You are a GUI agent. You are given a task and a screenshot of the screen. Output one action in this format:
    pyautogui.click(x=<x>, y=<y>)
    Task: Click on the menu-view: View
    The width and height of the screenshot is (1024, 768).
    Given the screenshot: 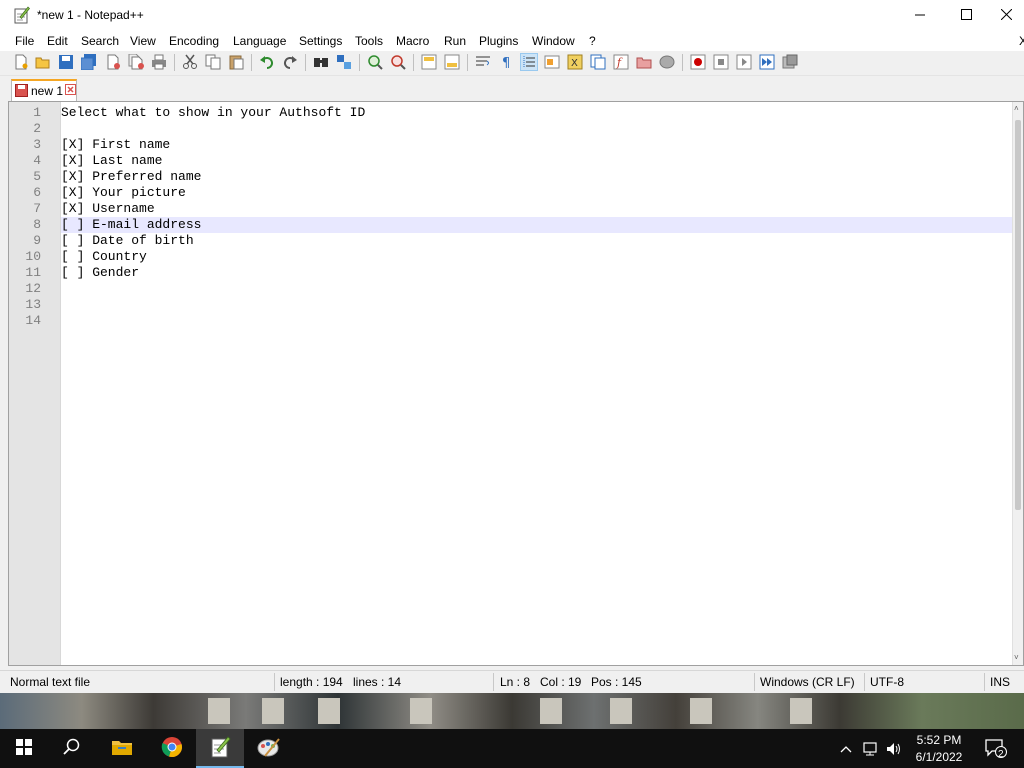 What is the action you would take?
    pyautogui.click(x=143, y=41)
    